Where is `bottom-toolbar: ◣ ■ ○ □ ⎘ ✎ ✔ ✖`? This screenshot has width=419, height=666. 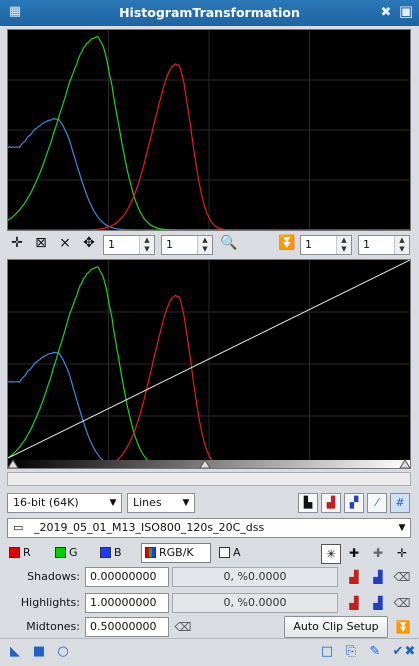 bottom-toolbar: ◣ ■ ○ □ ⎘ ✎ ✔ ✖ is located at coordinates (209, 652).